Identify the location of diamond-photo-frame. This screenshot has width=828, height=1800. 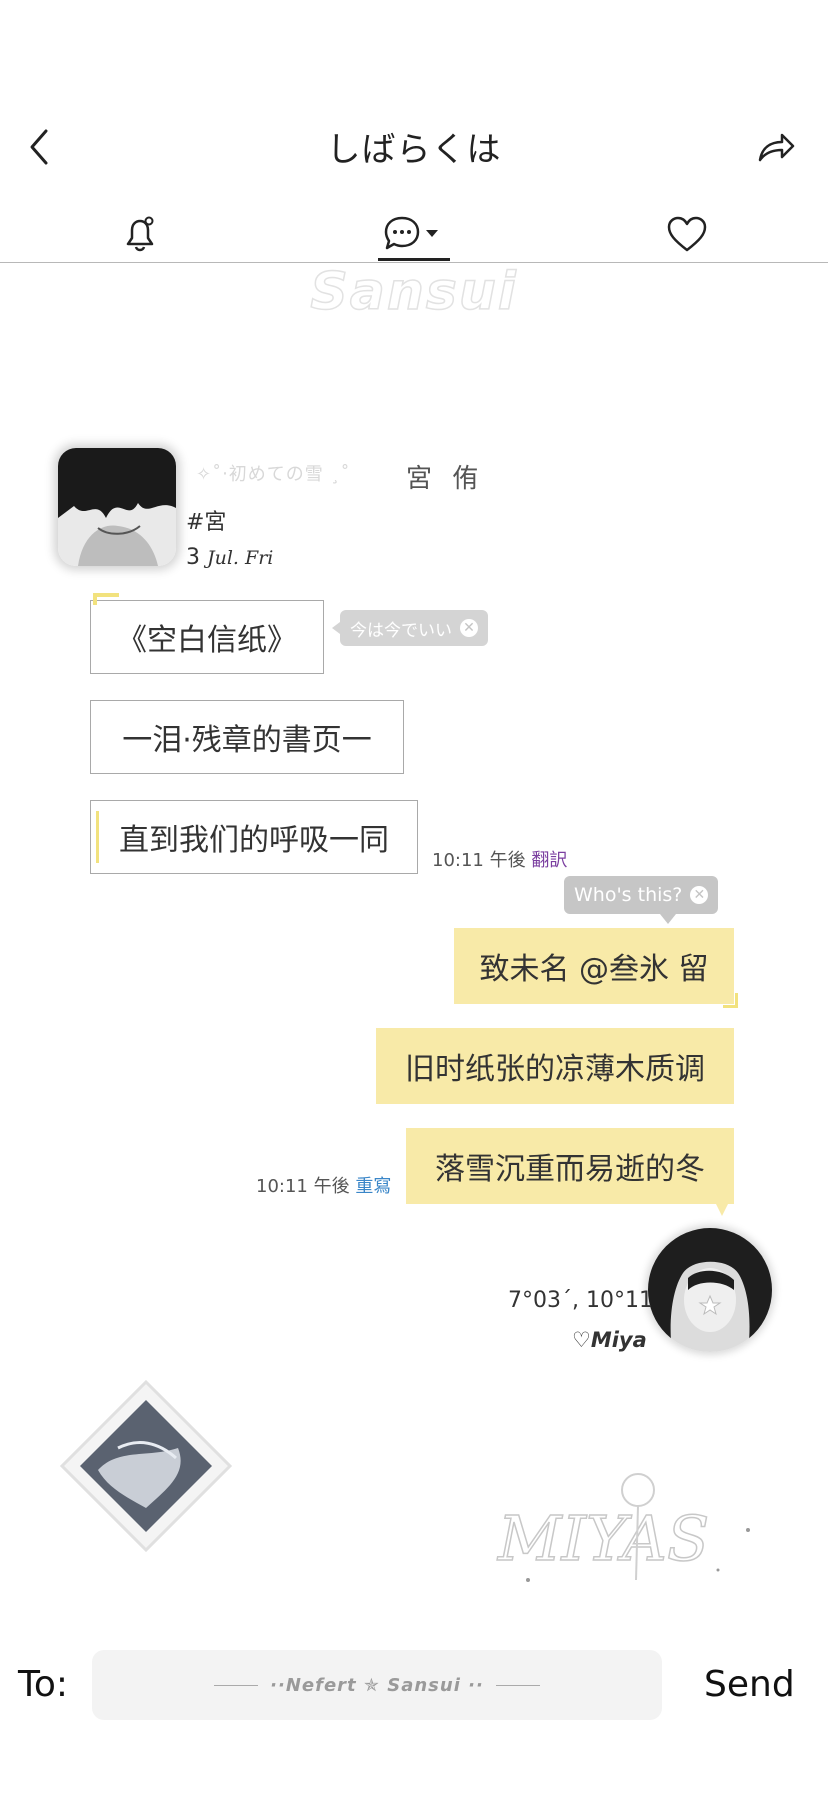
(146, 1466).